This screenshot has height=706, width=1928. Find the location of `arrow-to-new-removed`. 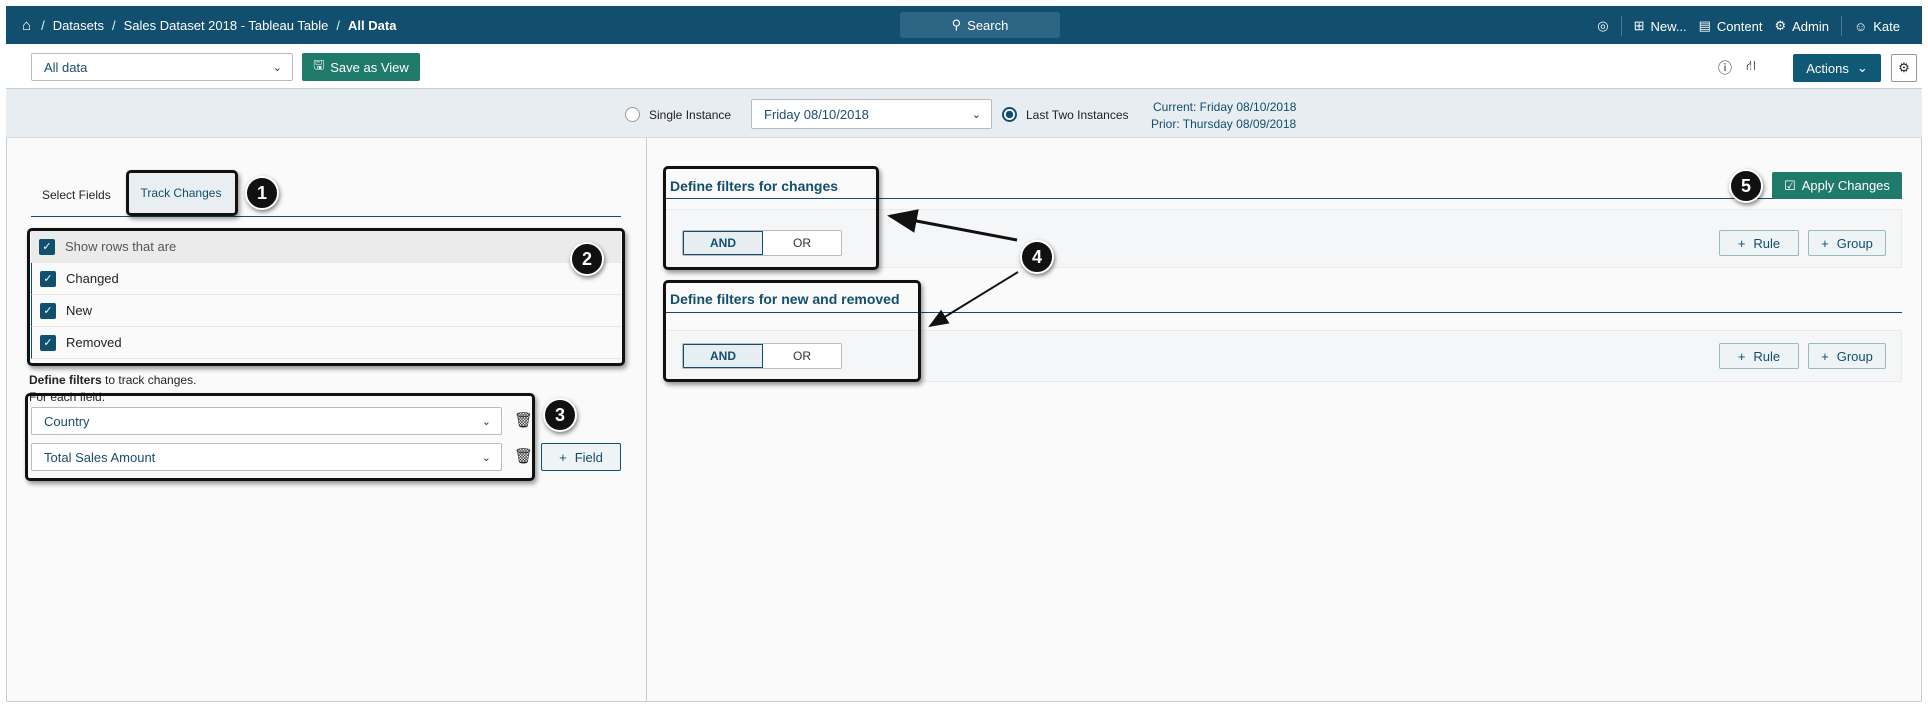

arrow-to-new-removed is located at coordinates (973, 299).